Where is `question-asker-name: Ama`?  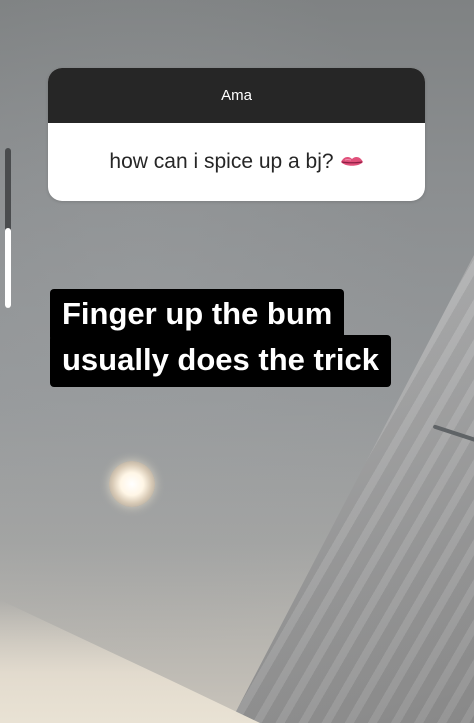 question-asker-name: Ama is located at coordinates (236, 95).